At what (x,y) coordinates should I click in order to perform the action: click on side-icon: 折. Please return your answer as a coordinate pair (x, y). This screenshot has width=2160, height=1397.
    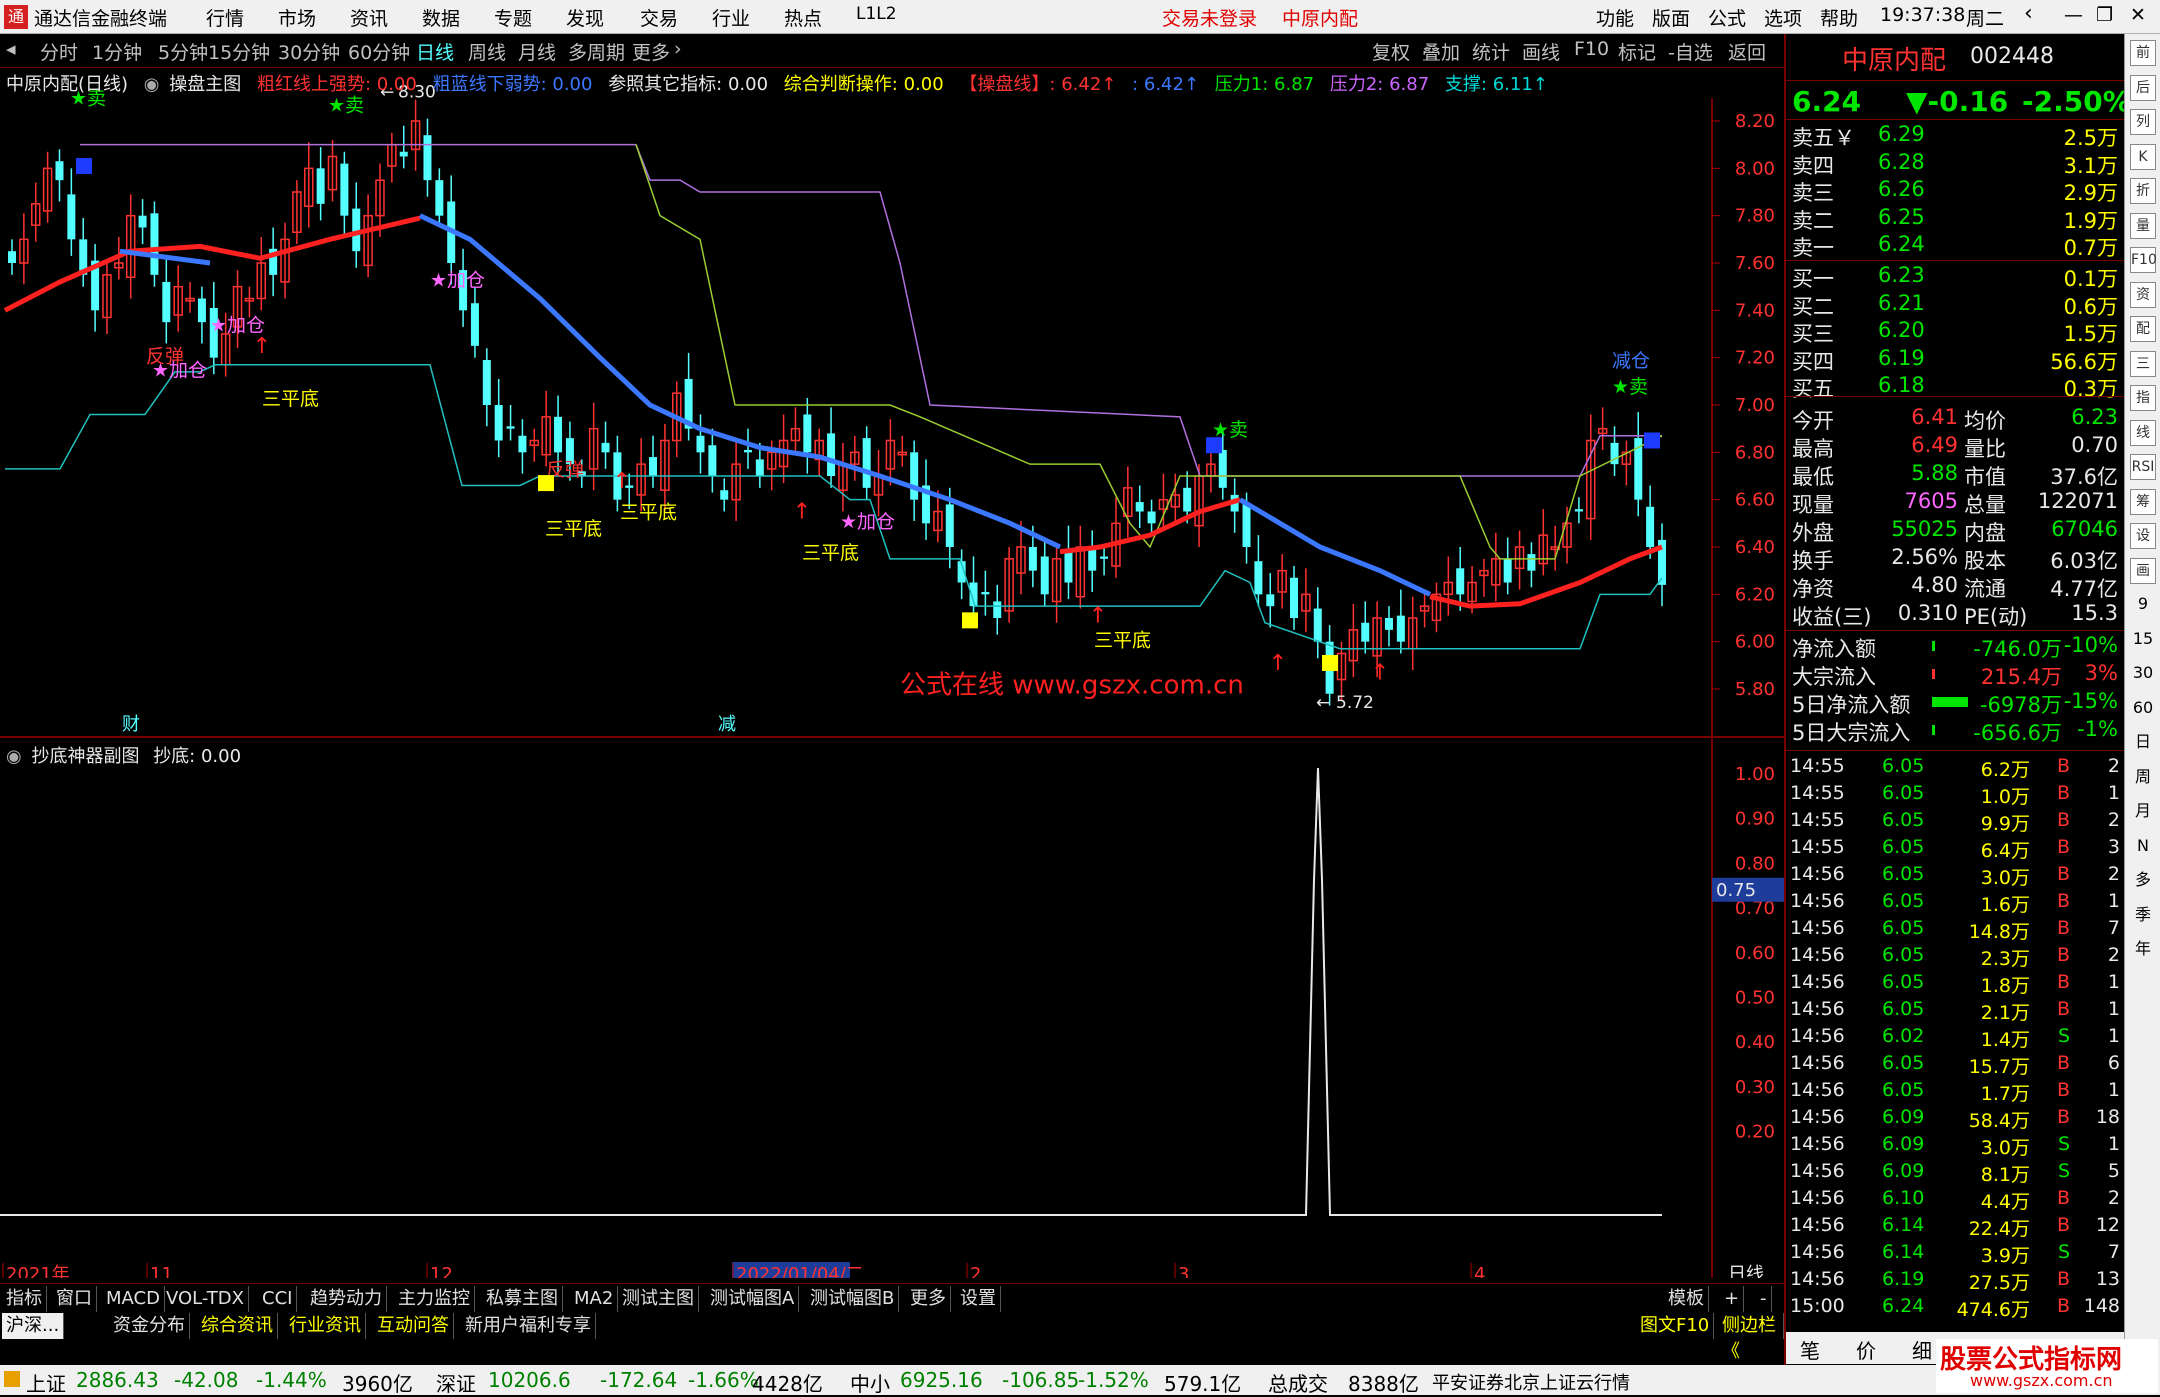
    Looking at the image, I should click on (2143, 191).